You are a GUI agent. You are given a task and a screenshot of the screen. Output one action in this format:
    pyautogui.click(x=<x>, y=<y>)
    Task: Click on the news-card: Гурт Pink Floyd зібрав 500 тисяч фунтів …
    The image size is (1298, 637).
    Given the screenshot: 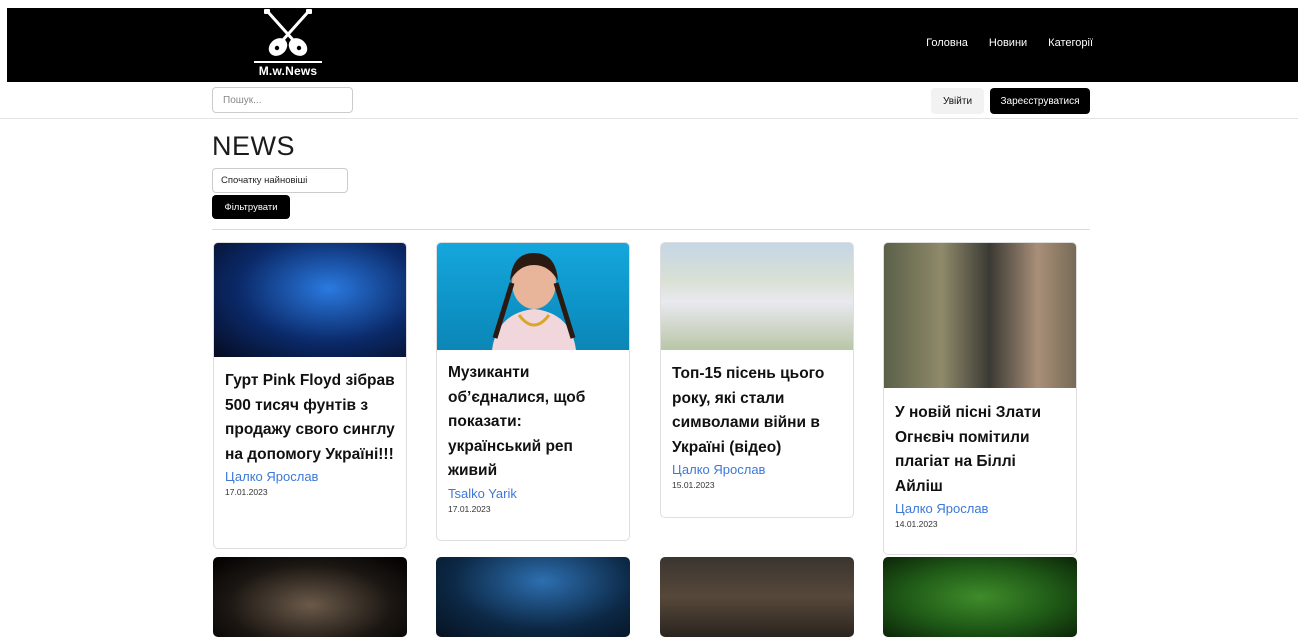 What is the action you would take?
    pyautogui.click(x=310, y=395)
    